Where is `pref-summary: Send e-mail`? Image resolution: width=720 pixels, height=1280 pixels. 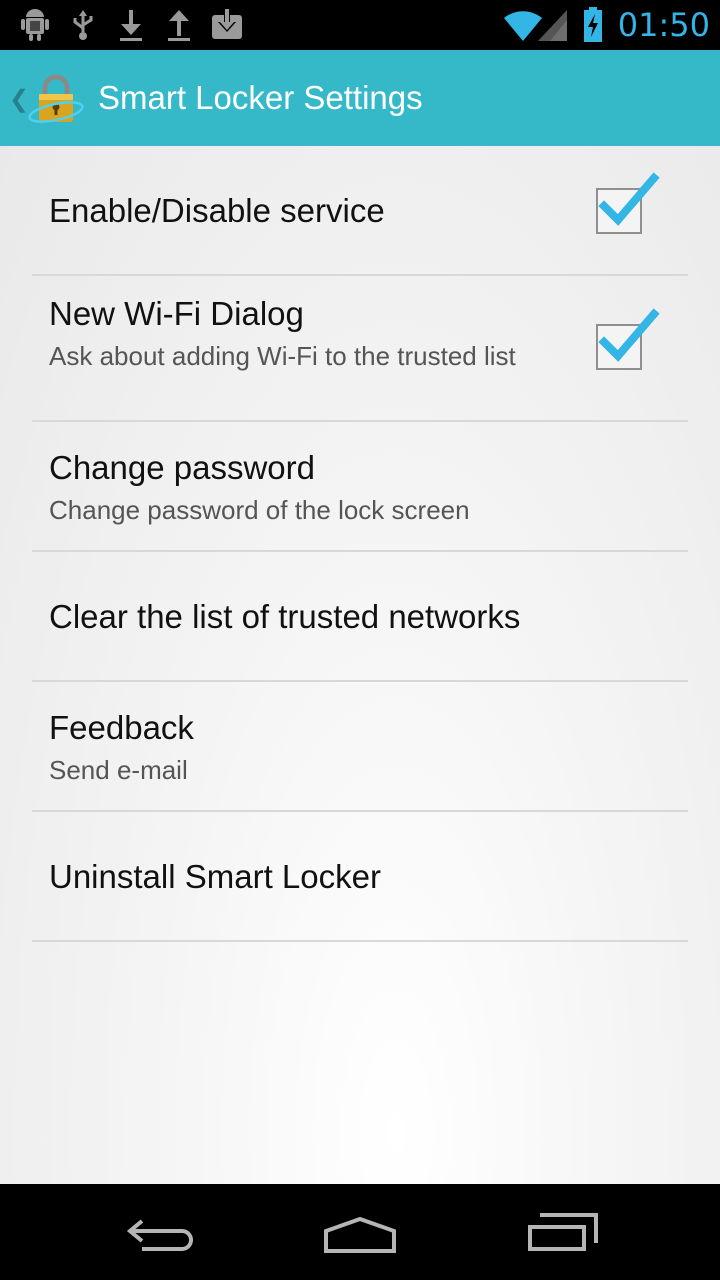
pref-summary: Send e-mail is located at coordinates (118, 770).